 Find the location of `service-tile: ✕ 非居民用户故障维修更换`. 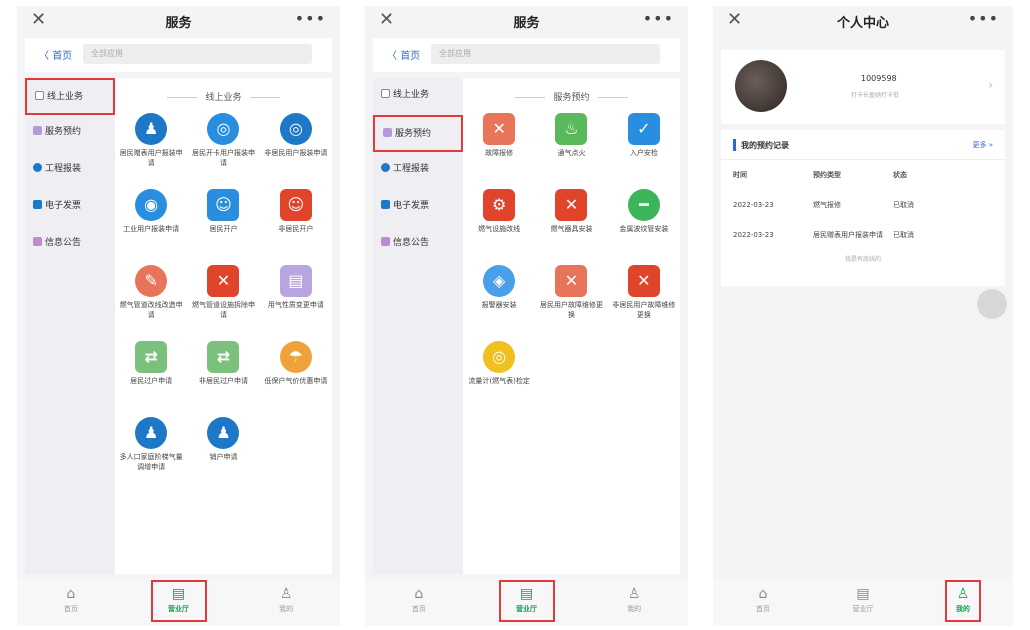

service-tile: ✕ 非居民用户故障维修更换 is located at coordinates (644, 303).